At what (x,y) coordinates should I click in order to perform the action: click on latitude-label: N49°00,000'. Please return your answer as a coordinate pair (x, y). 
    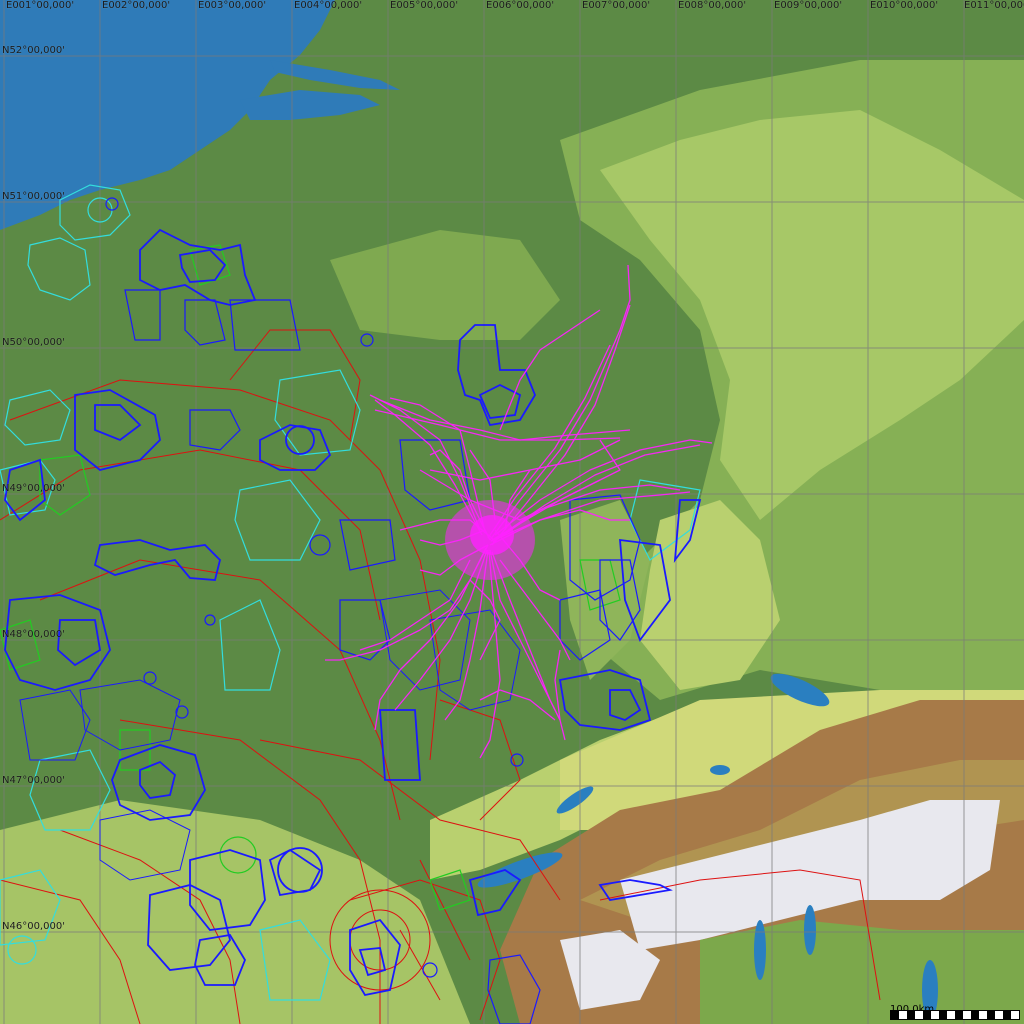
    Looking at the image, I should click on (33, 488).